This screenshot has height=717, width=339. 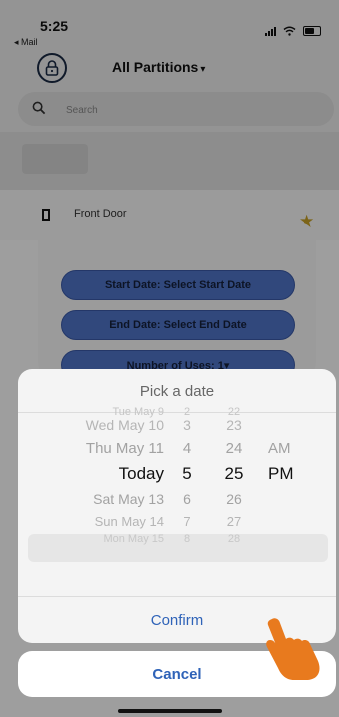 I want to click on date-option: Sat May 13, so click(x=128, y=499).